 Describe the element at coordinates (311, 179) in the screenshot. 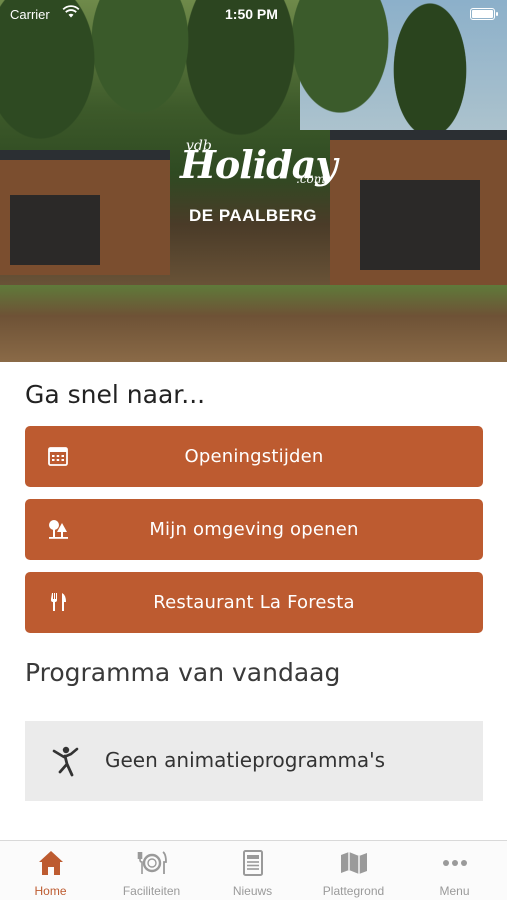

I see `logo-suffix: .com` at that location.